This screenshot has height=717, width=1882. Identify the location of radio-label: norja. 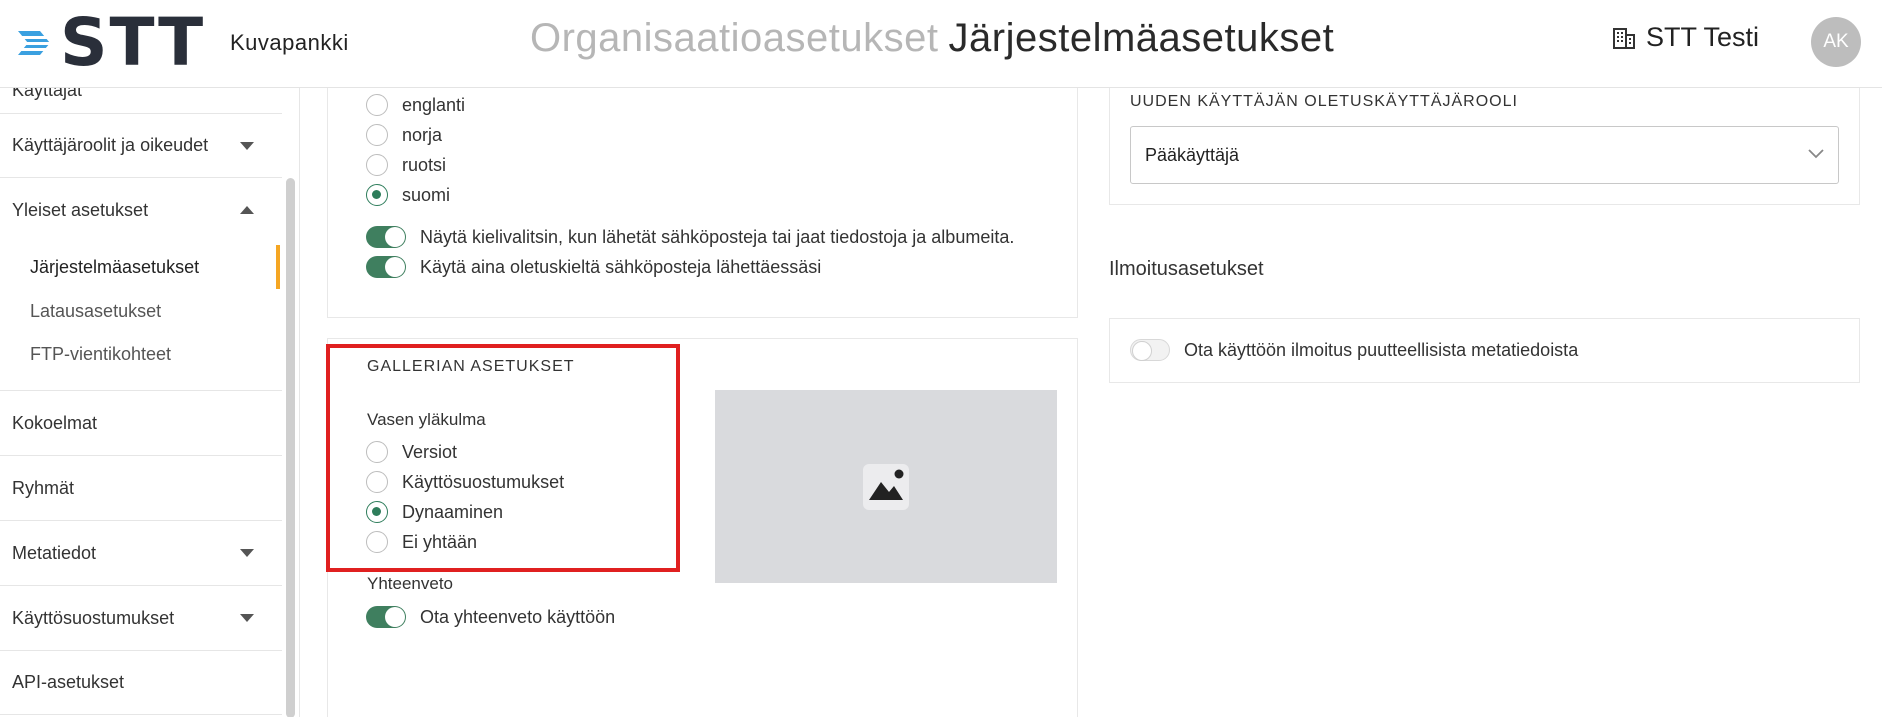
(422, 134).